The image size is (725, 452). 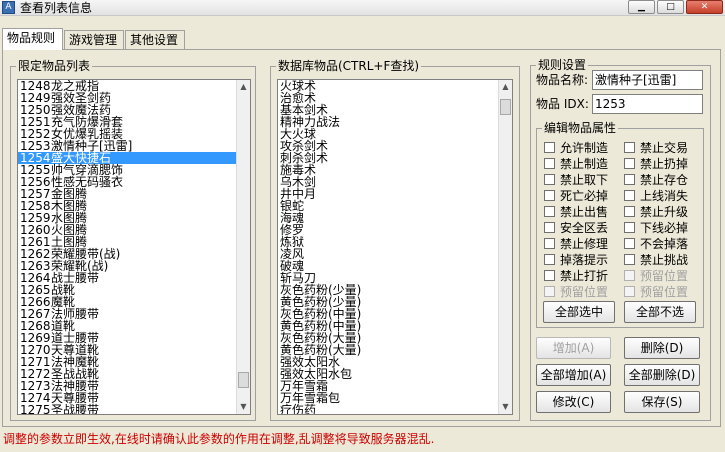 I want to click on item-idx-label: 物品 IDX:, so click(x=562, y=104).